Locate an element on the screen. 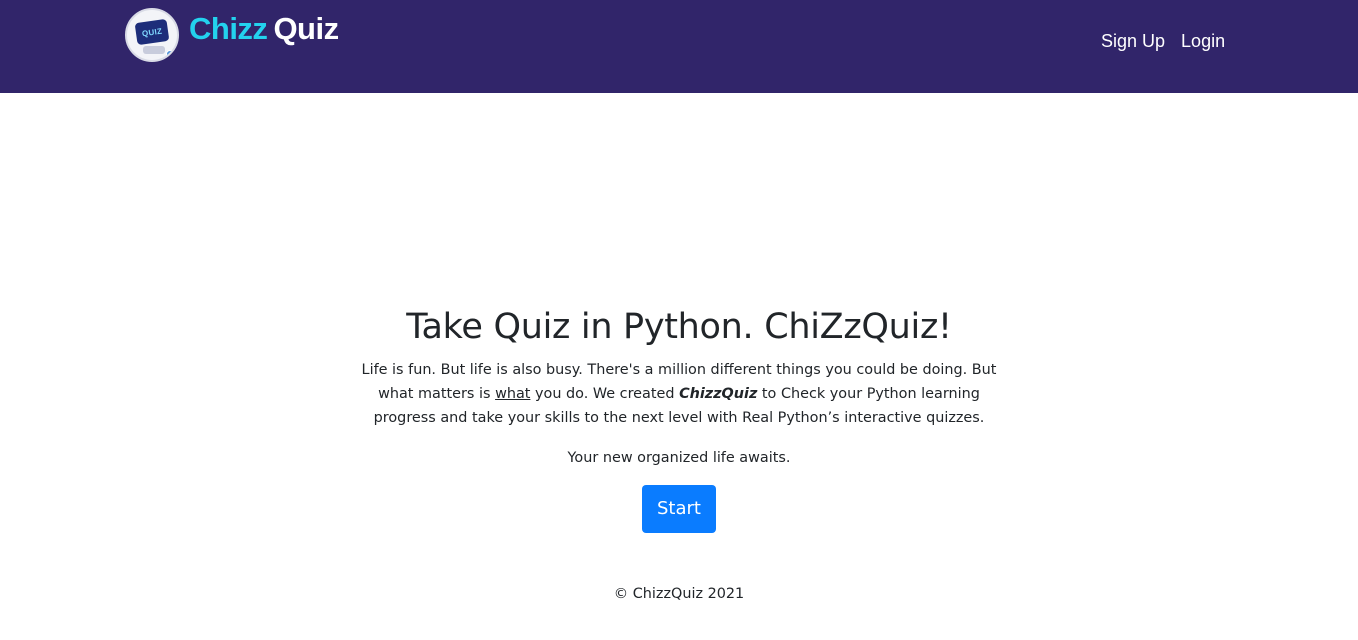 The width and height of the screenshot is (1358, 640). brand-name: Chizz Quiz is located at coordinates (264, 29).